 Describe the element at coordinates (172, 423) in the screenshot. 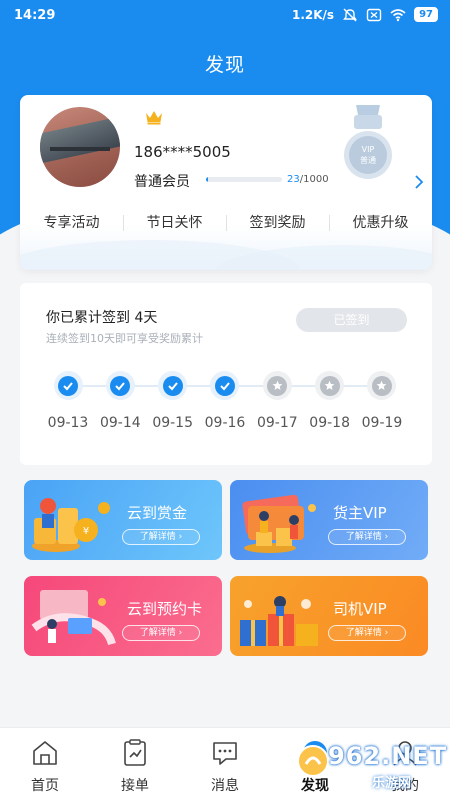

I see `signin-day-date: 09-15` at that location.